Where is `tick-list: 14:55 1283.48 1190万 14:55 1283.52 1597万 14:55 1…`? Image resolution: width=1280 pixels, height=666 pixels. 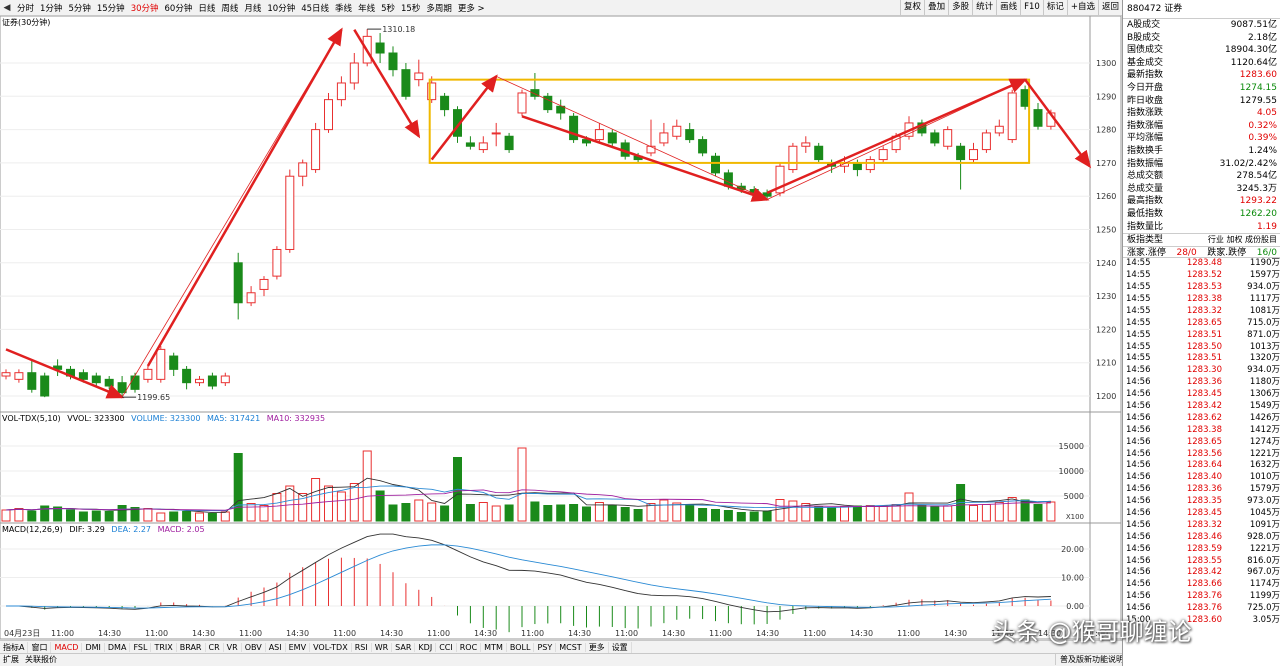 tick-list: 14:55 1283.48 1190万 14:55 1283.52 1597万 14:55 1… is located at coordinates (1201, 442).